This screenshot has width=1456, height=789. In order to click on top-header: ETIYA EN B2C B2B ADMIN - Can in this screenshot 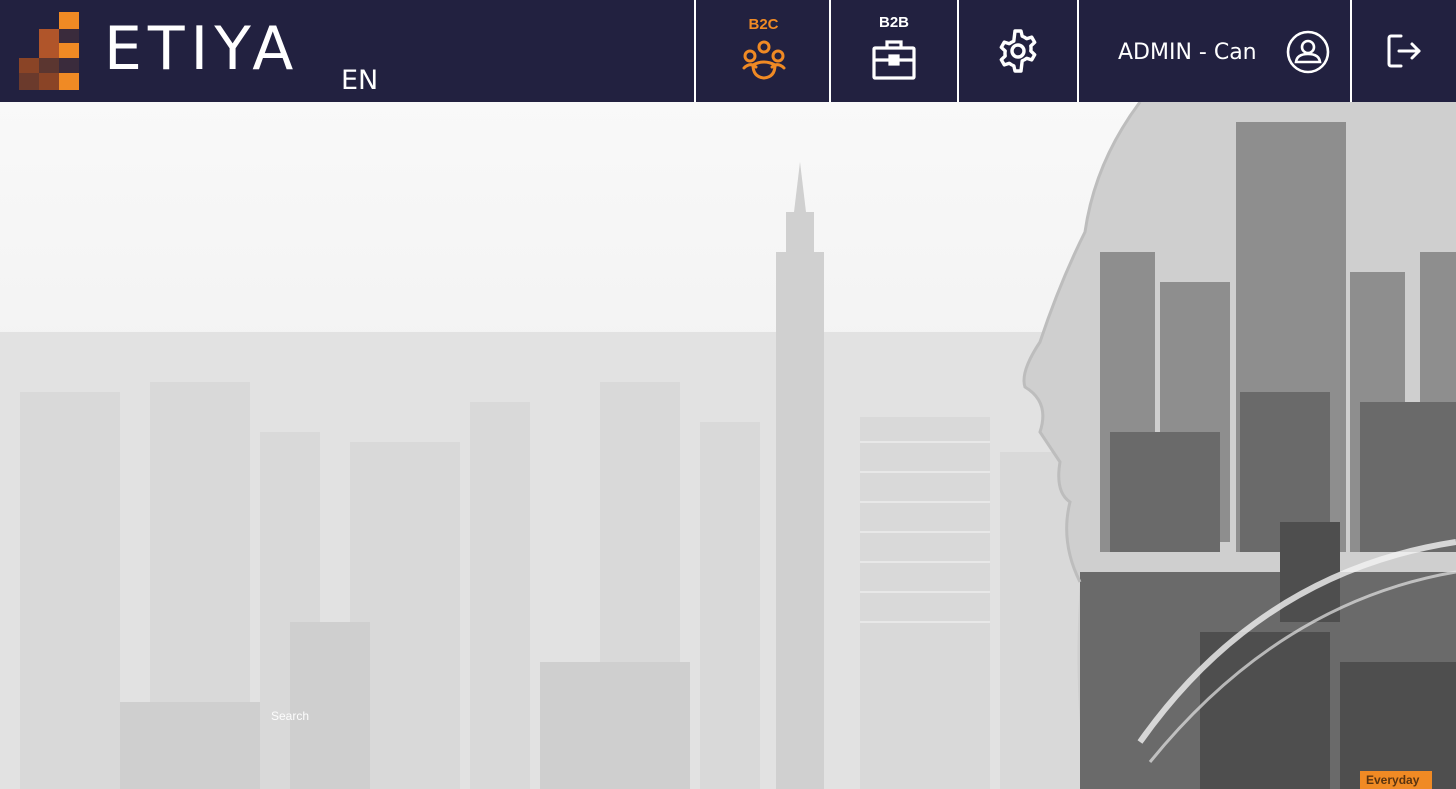, I will do `click(728, 51)`.